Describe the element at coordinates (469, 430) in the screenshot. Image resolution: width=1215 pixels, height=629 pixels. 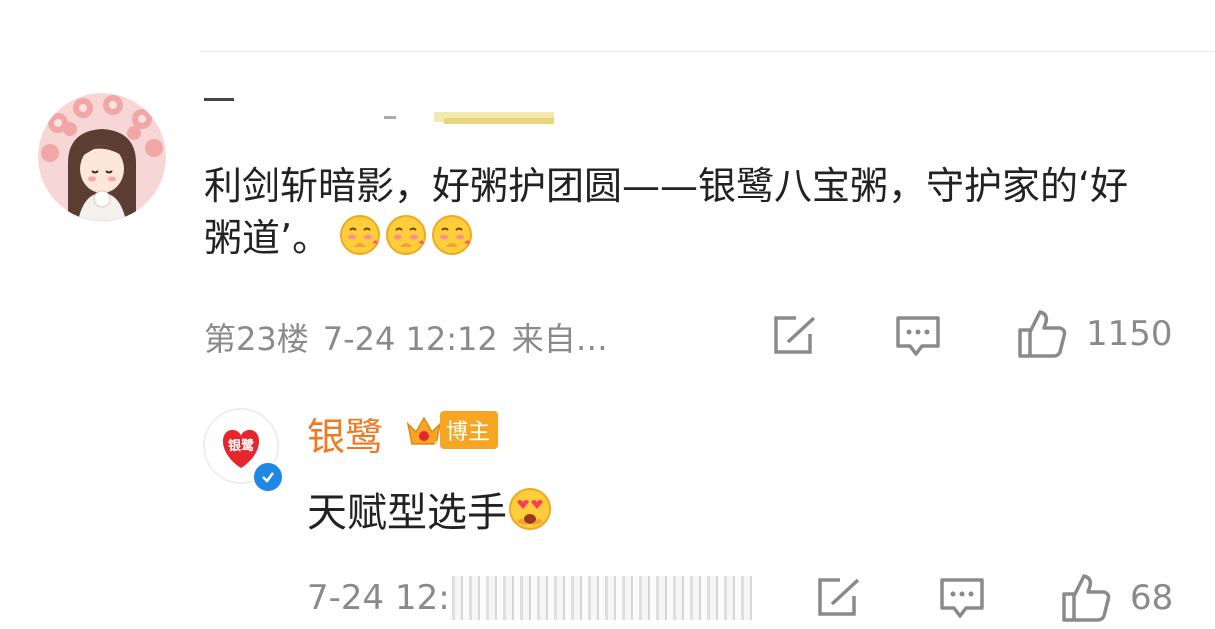
I see `blogger-badge-label: 博主` at that location.